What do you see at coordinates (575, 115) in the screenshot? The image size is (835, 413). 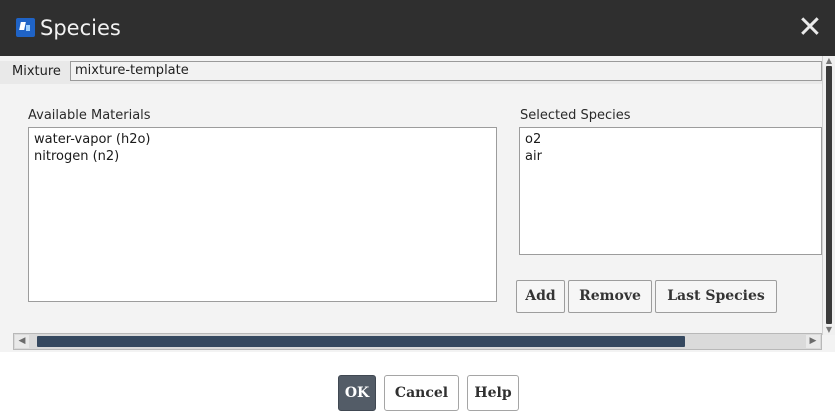 I see `selected-species-label: Selected Species` at bounding box center [575, 115].